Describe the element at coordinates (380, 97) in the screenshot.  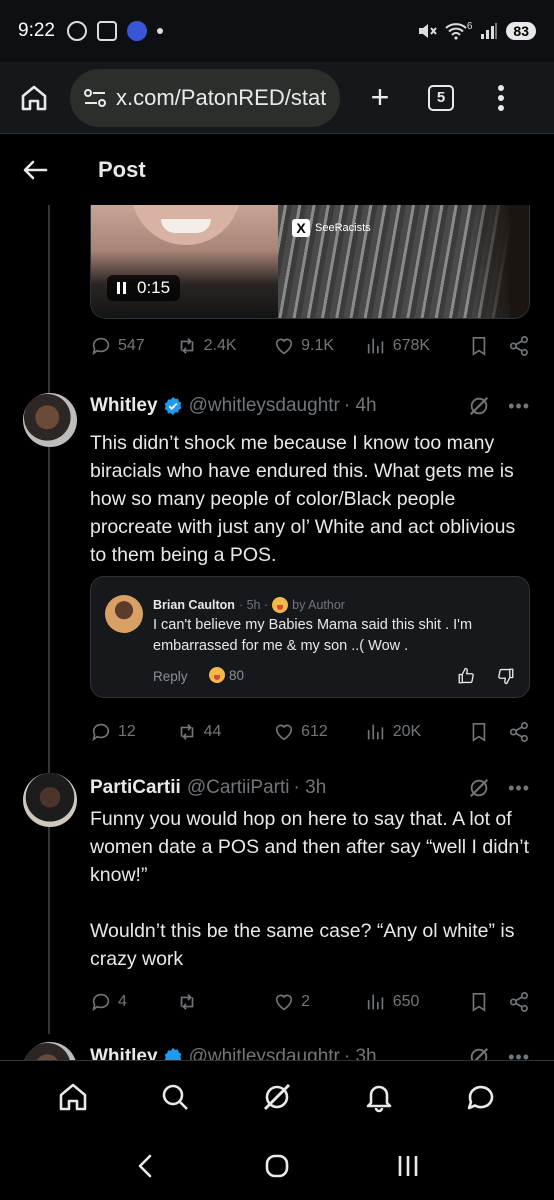
I see `new-tab-button: +` at that location.